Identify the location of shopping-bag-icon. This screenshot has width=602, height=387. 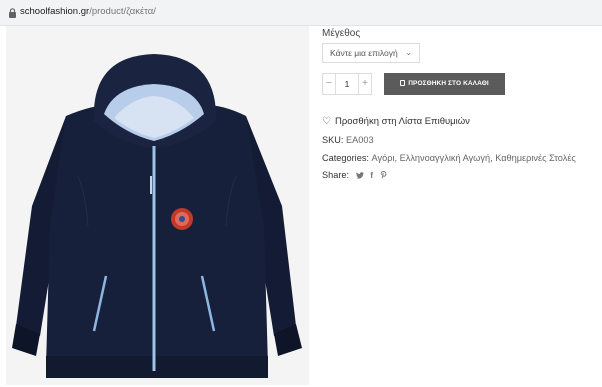
(403, 83).